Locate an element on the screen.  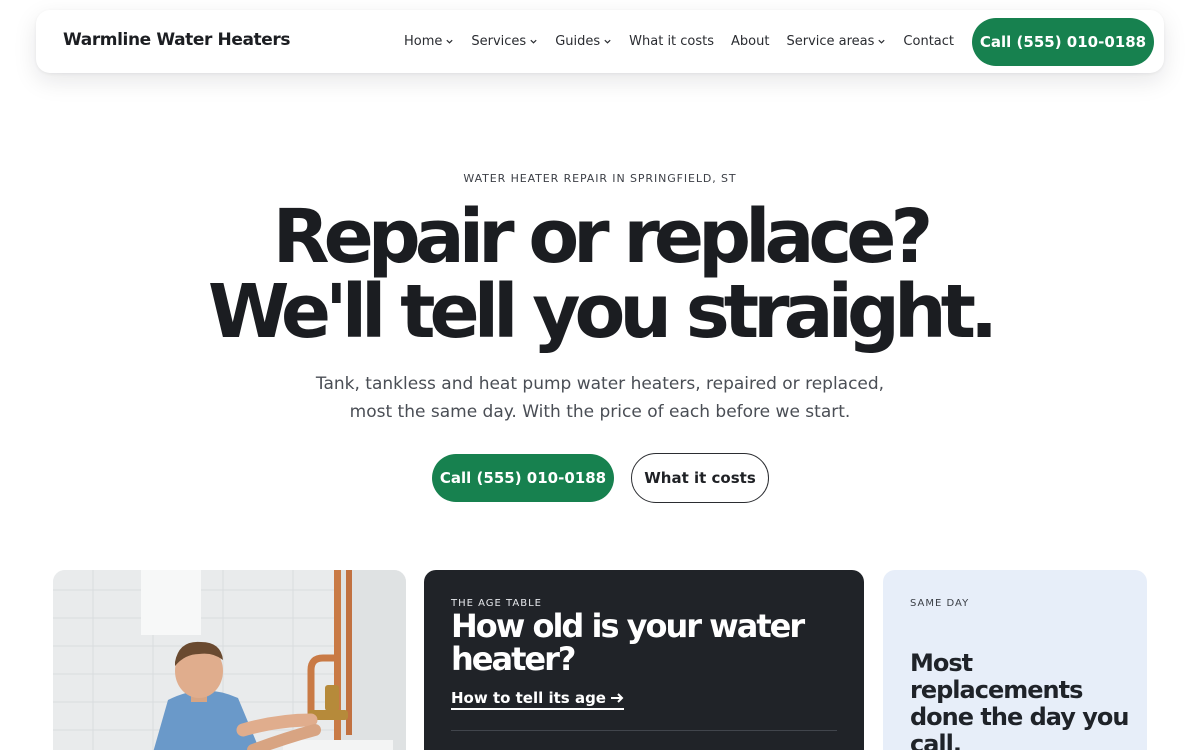
age-card-link: How to tell its age is located at coordinates (537, 699).